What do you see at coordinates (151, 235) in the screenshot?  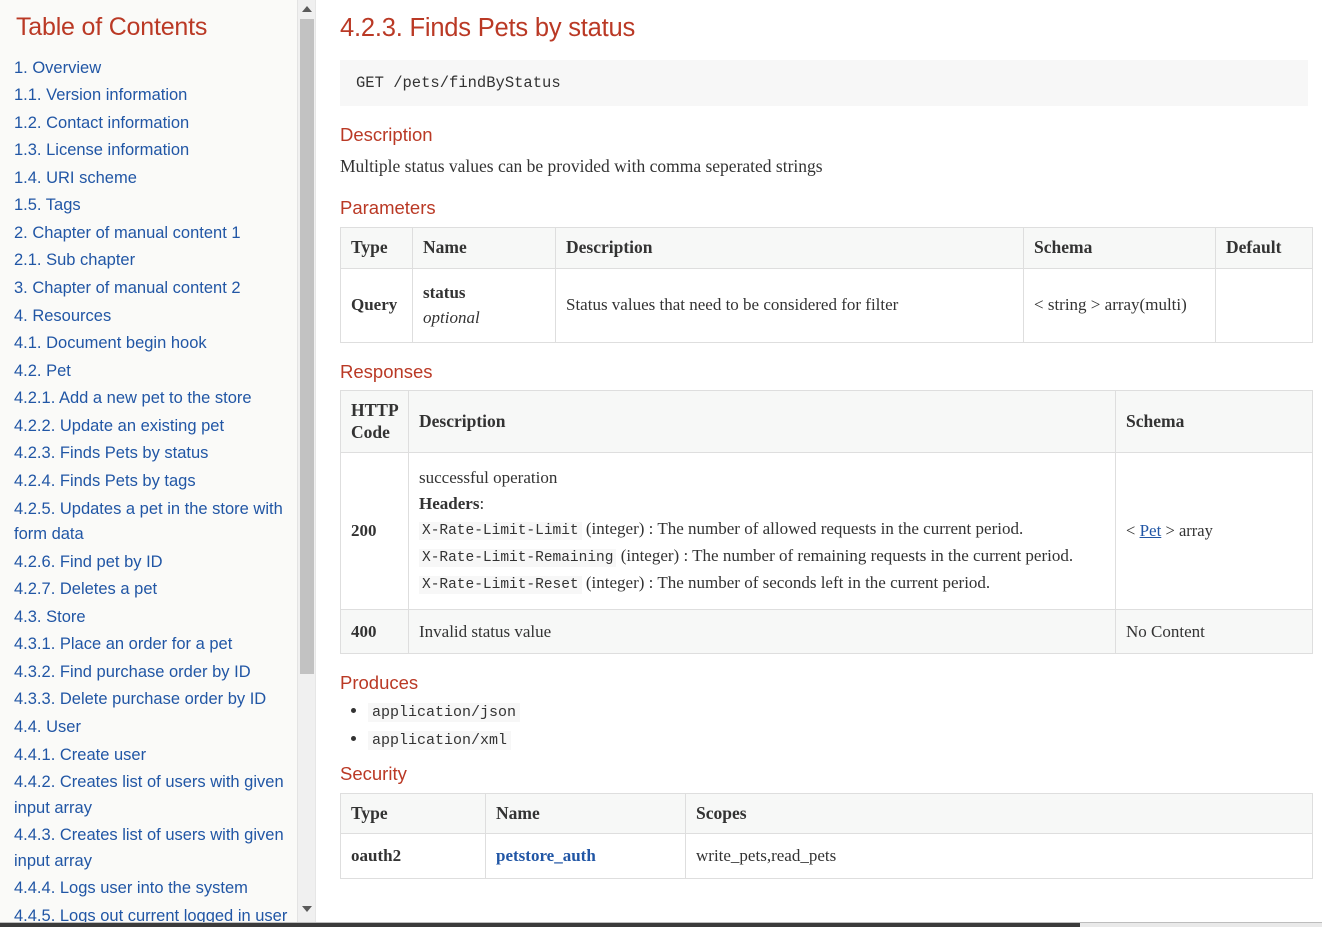 I see `toc-link: 2. Chapter of manual content 1` at bounding box center [151, 235].